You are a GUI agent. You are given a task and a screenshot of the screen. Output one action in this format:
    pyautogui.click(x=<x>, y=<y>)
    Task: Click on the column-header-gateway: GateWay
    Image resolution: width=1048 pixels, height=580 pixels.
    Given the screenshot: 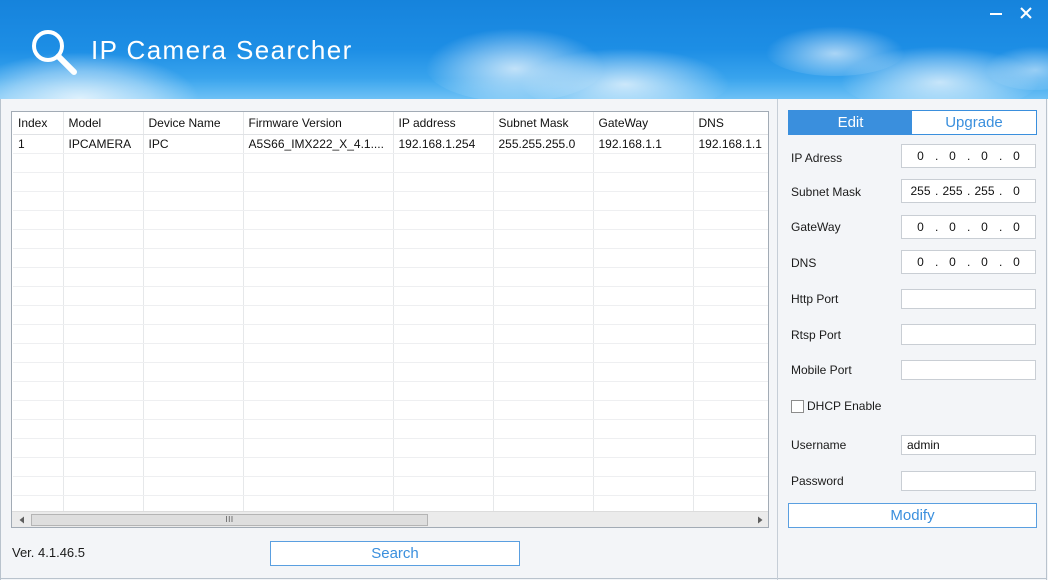 What is the action you would take?
    pyautogui.click(x=643, y=123)
    